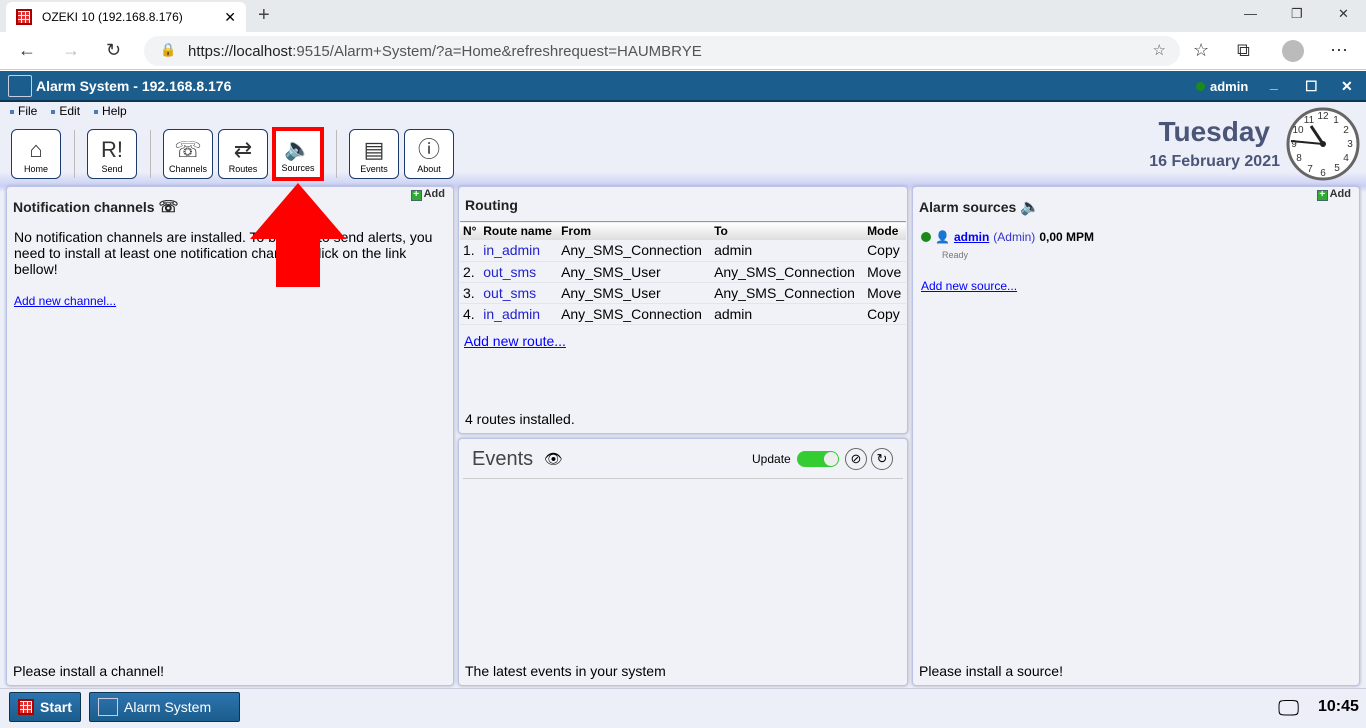 The image size is (1366, 728). I want to click on routes-signpost-icon: ⇄, so click(243, 149).